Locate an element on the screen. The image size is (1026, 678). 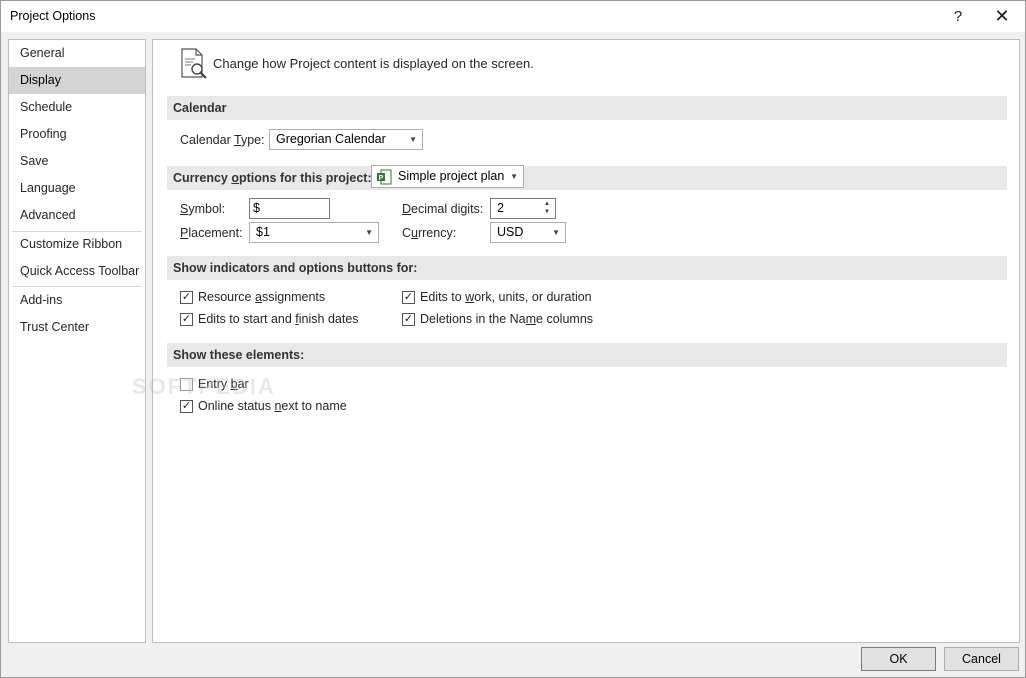
online-status-checkbox: ✓ is located at coordinates (186, 406).